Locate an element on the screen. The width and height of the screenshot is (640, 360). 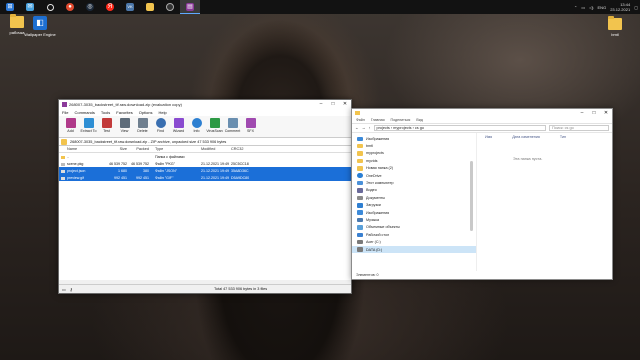
add-button: Add is located at coordinates (70, 125).